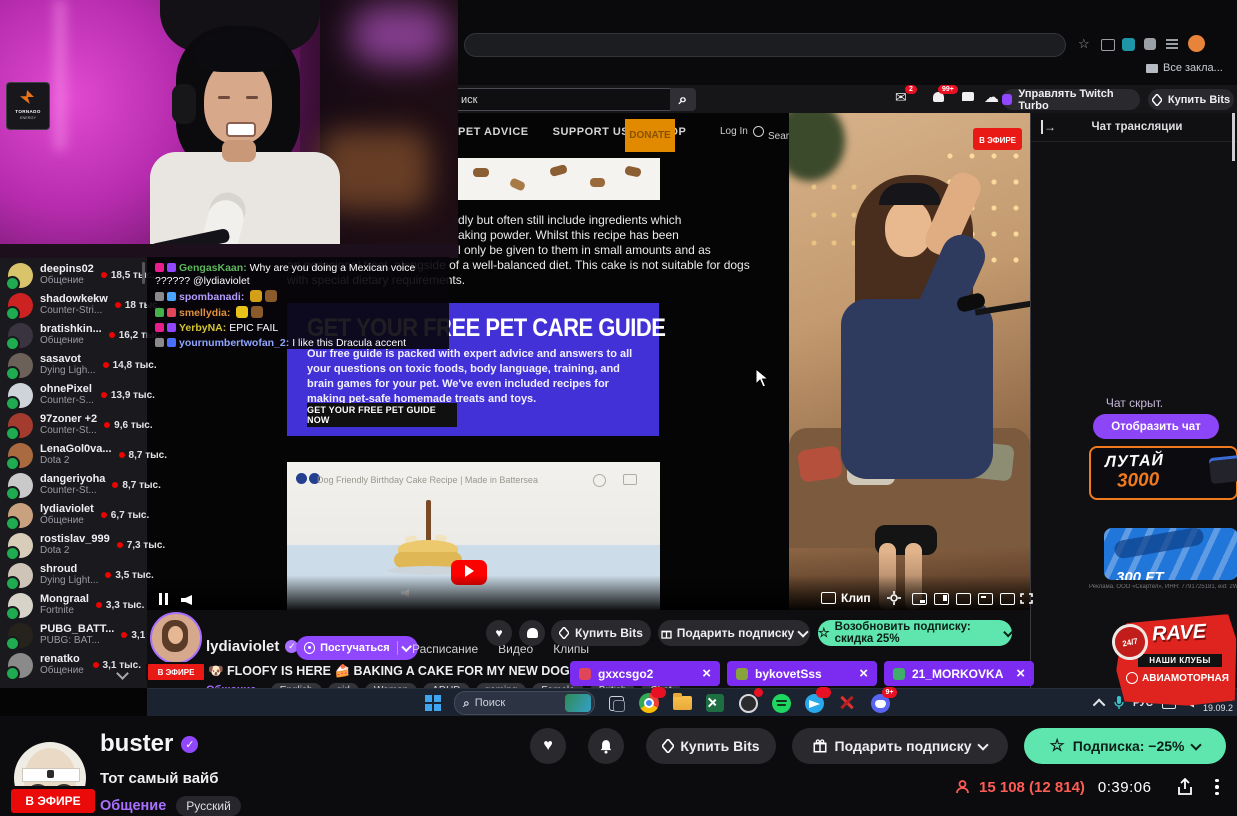 The image size is (1237, 816). Describe the element at coordinates (563, 99) in the screenshot. I see `inner-search-input: иск` at that location.